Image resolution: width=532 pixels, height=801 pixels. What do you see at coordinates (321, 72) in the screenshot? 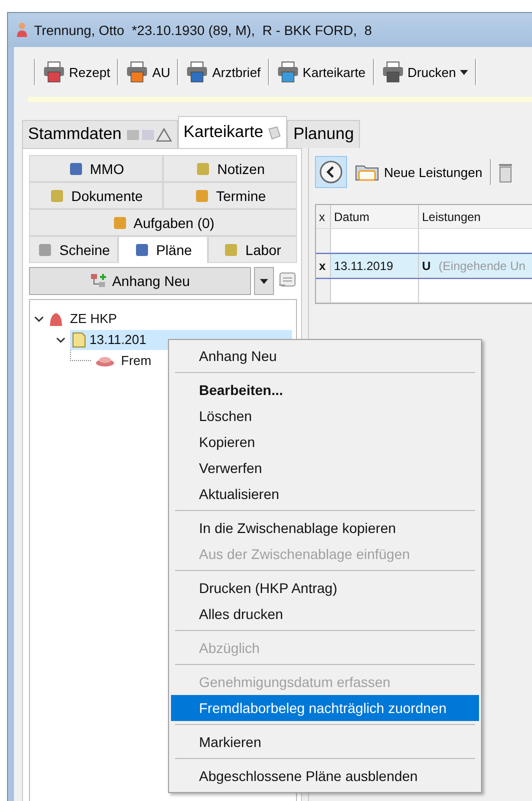
I see `toolbar-button: Karteikarte` at bounding box center [321, 72].